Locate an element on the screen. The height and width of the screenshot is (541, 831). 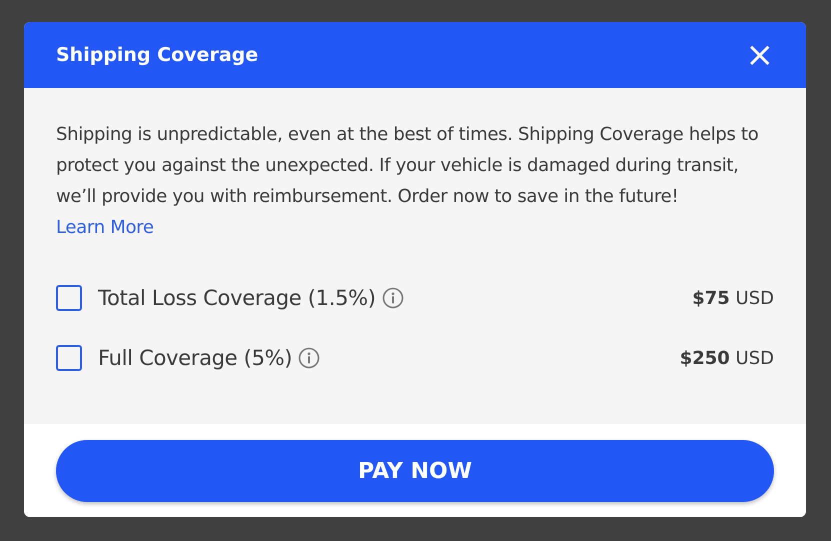
option-label: Full Coverage (5%) is located at coordinates (195, 358).